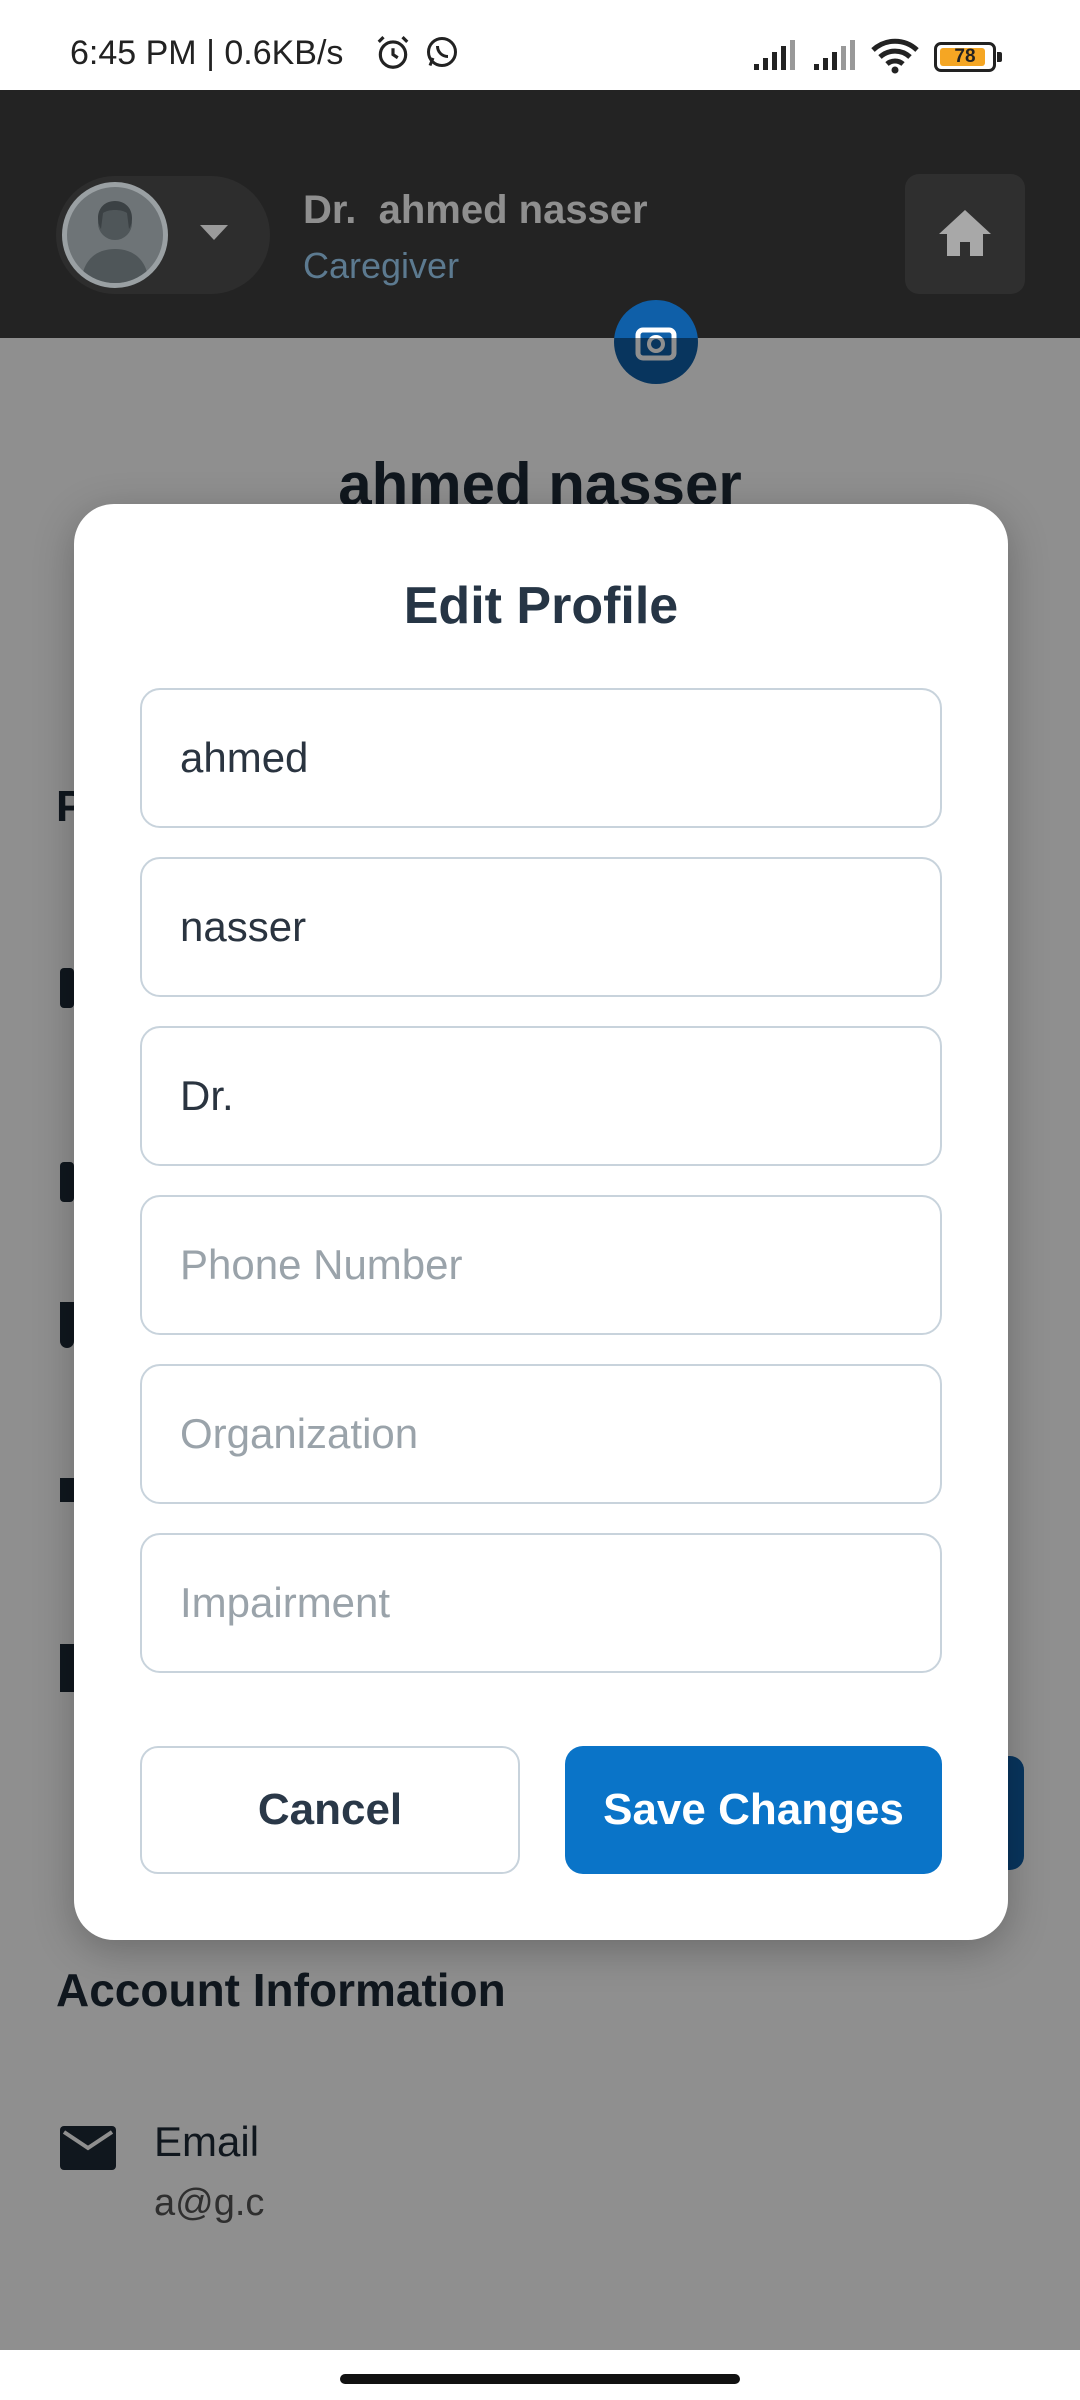 The height and width of the screenshot is (2400, 1080). I want to click on last-name-input, so click(541, 927).